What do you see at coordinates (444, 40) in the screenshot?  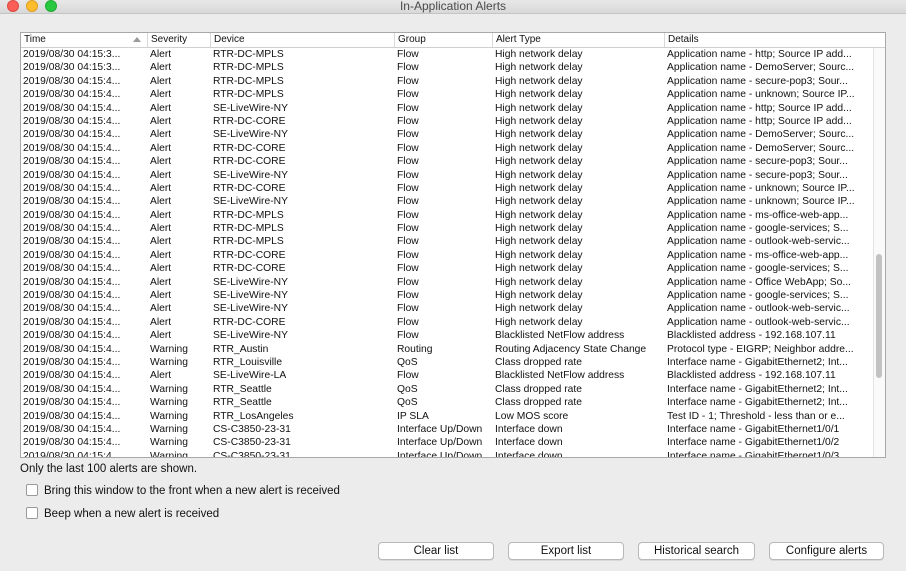 I see `column-header-group: Group` at bounding box center [444, 40].